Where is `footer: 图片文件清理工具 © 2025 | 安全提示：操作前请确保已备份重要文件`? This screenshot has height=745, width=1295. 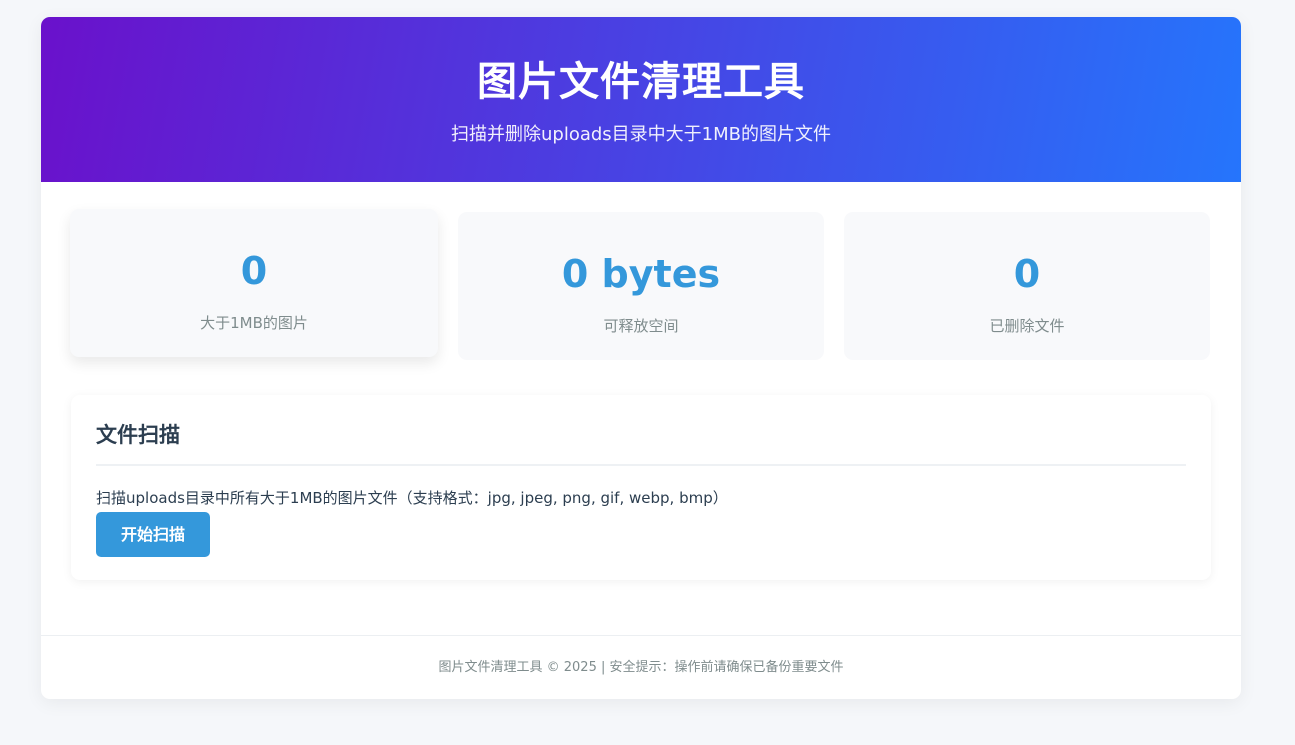
footer: 图片文件清理工具 © 2025 | 安全提示：操作前请确保已备份重要文件 is located at coordinates (641, 667).